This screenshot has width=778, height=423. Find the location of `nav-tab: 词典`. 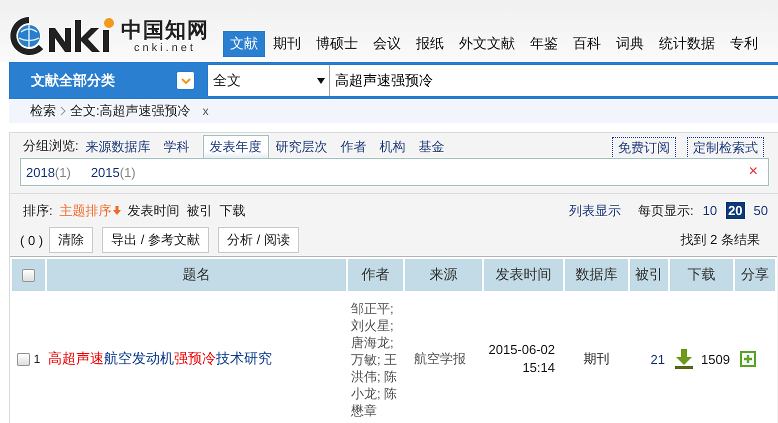

nav-tab: 词典 is located at coordinates (630, 44).